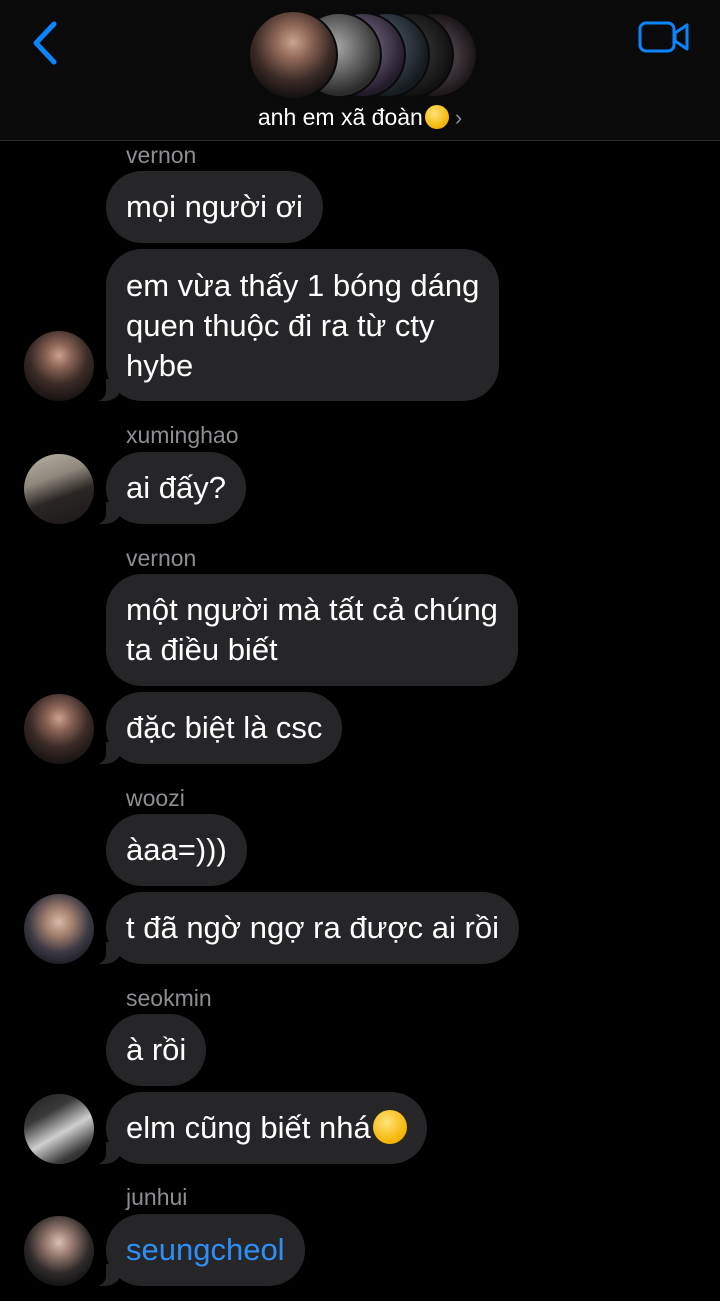  I want to click on chevron-right-icon: ›, so click(458, 117).